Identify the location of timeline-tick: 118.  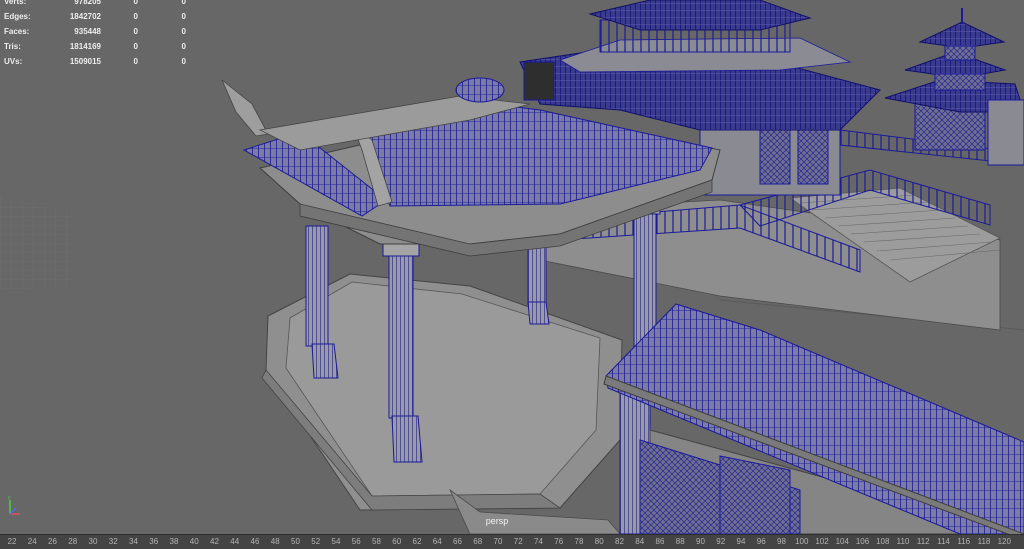
(984, 541).